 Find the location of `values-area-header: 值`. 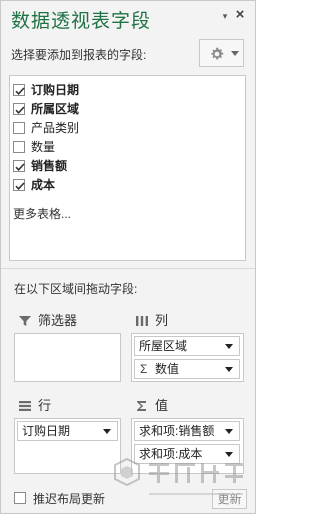

values-area-header: 值 is located at coordinates (185, 406).